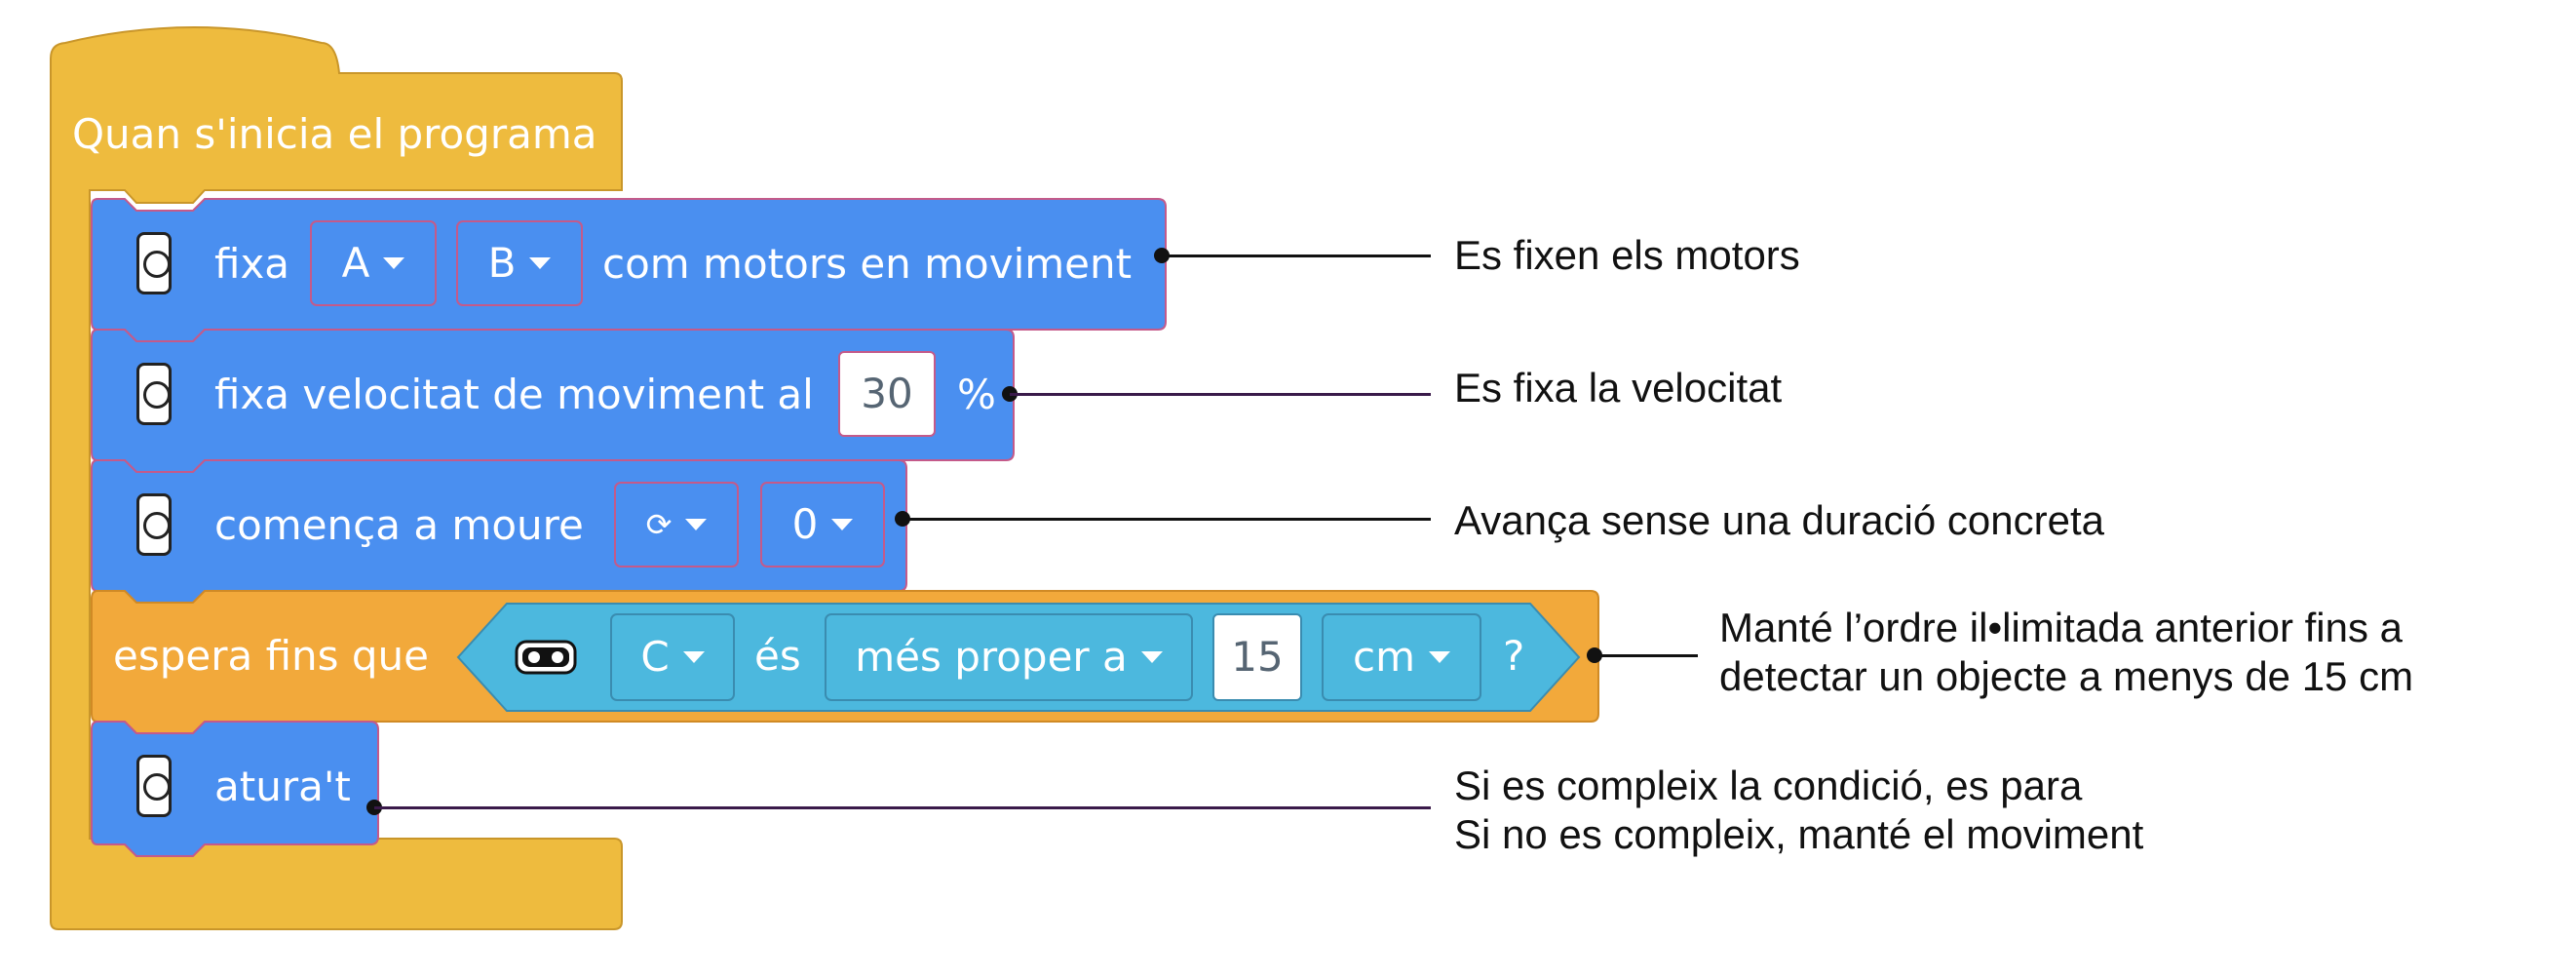 Image resolution: width=2576 pixels, height=979 pixels. I want to click on wait-until-label: espera fins que, so click(271, 656).